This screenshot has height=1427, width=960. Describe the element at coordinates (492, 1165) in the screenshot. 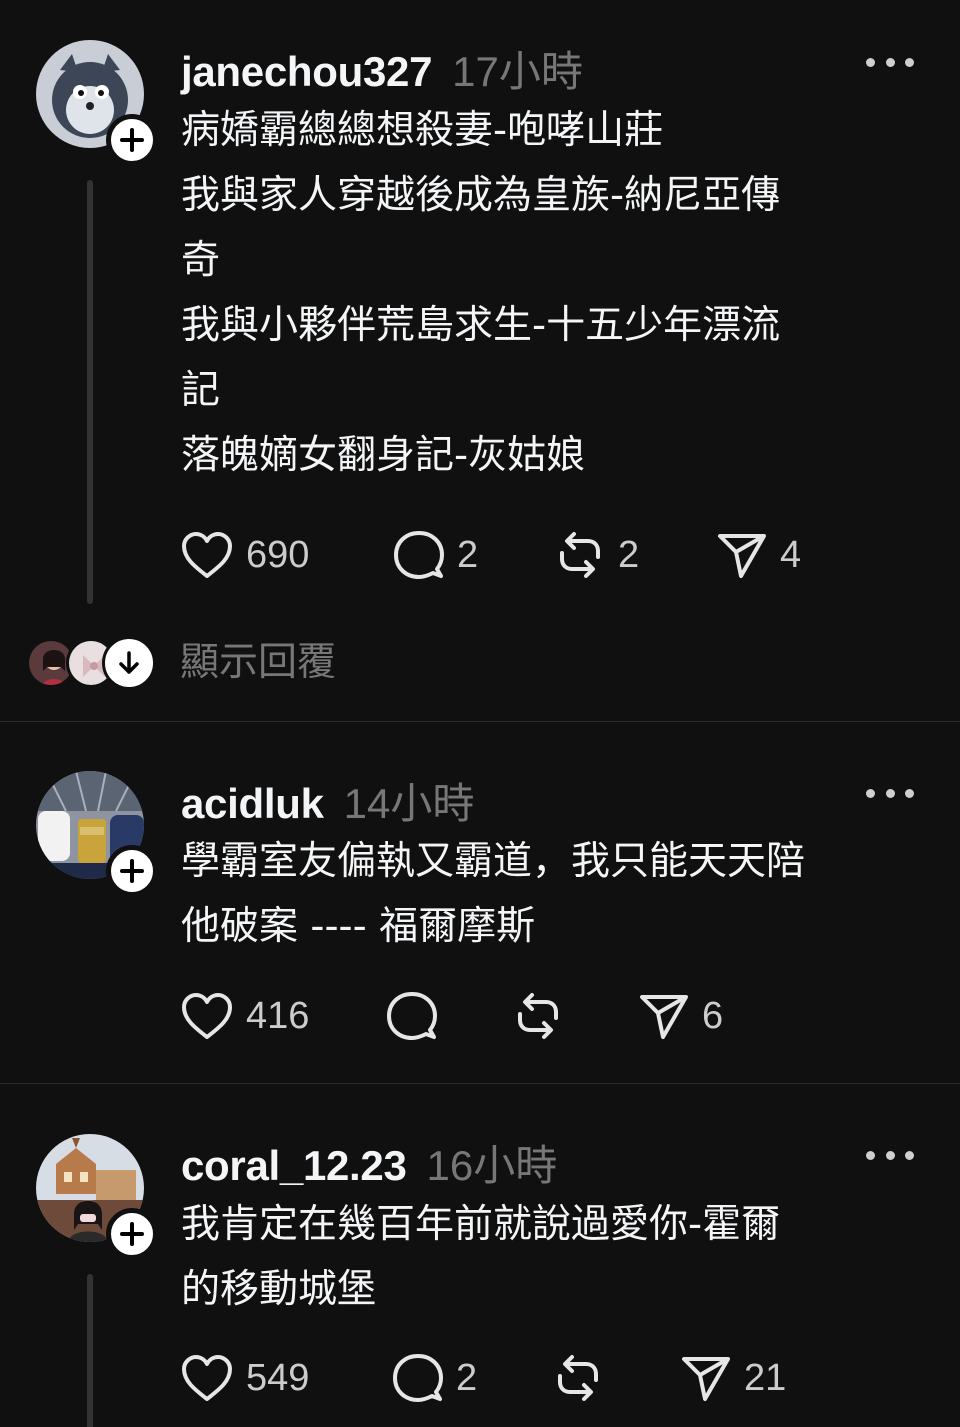

I see `timestamp: 16小時` at that location.